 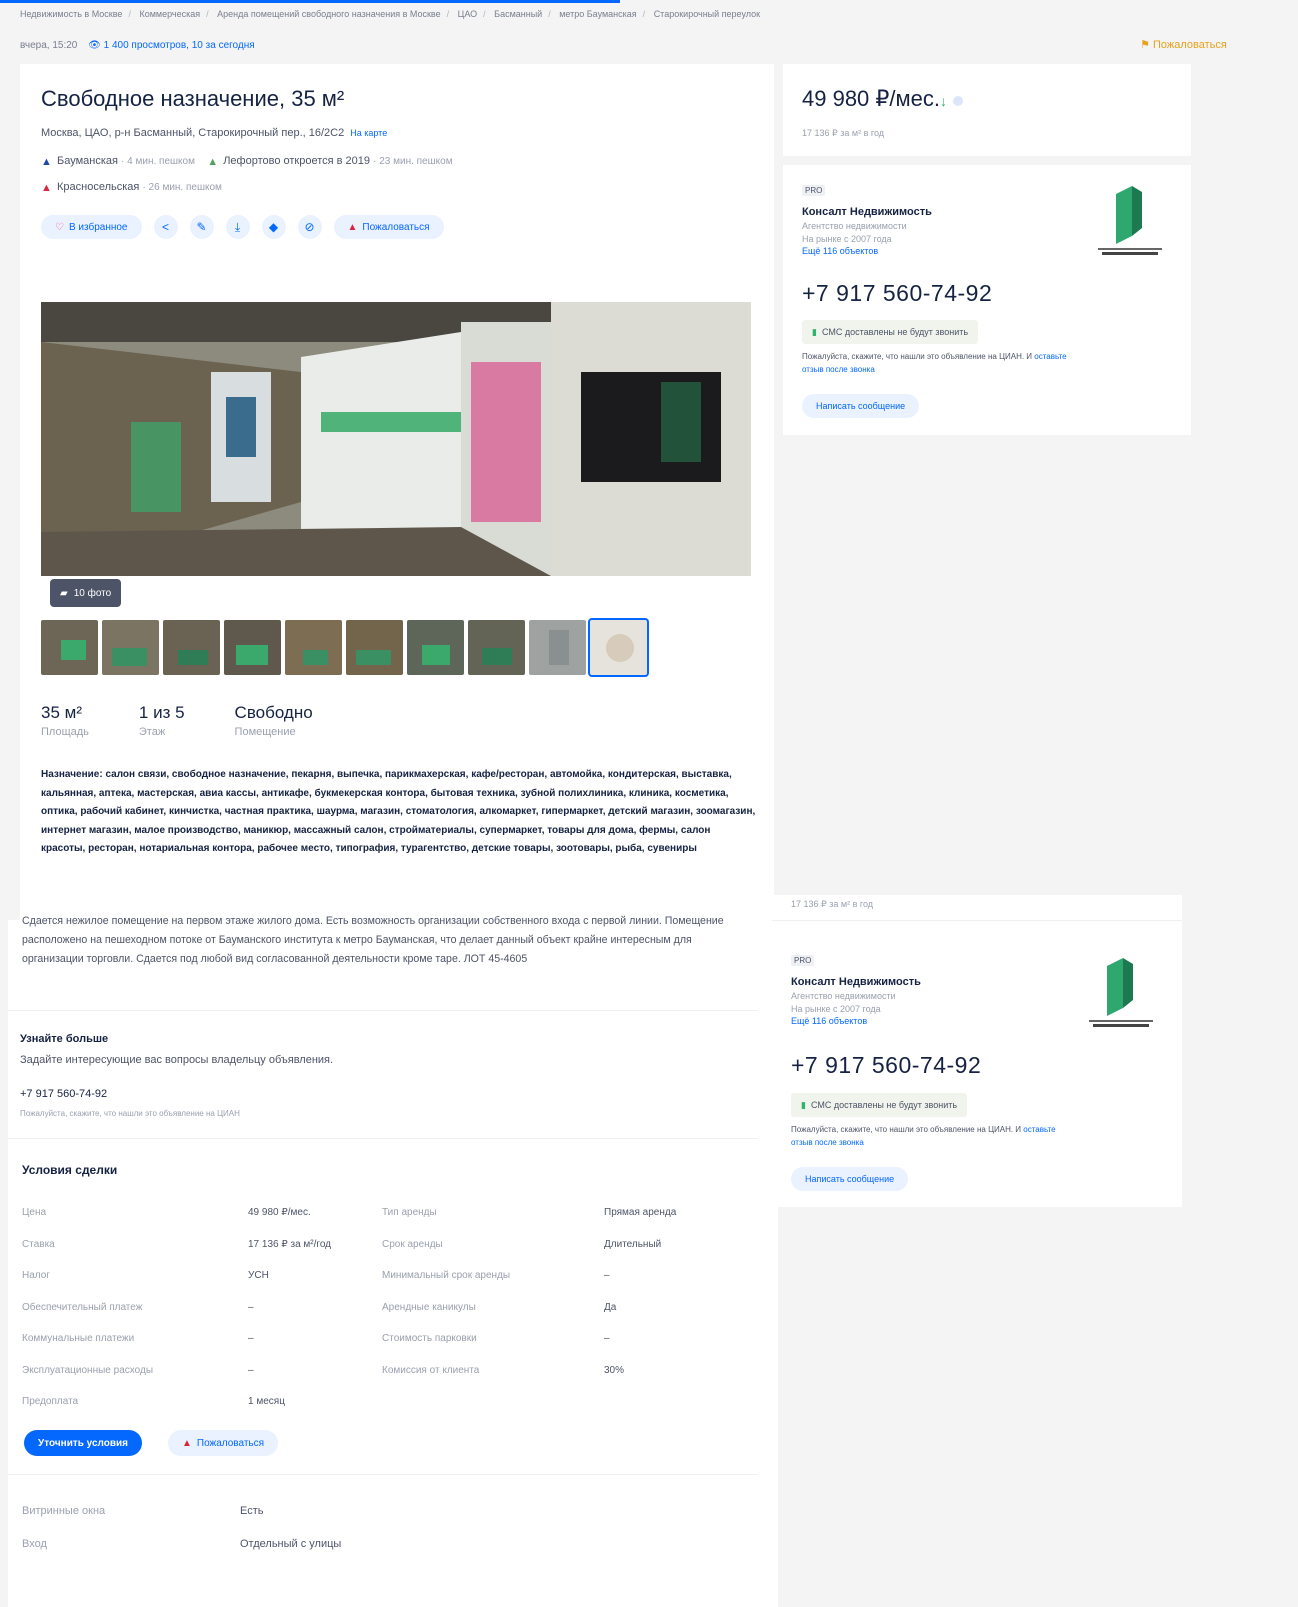 What do you see at coordinates (49, 45) in the screenshot?
I see `updated-time: вчера, 15:20` at bounding box center [49, 45].